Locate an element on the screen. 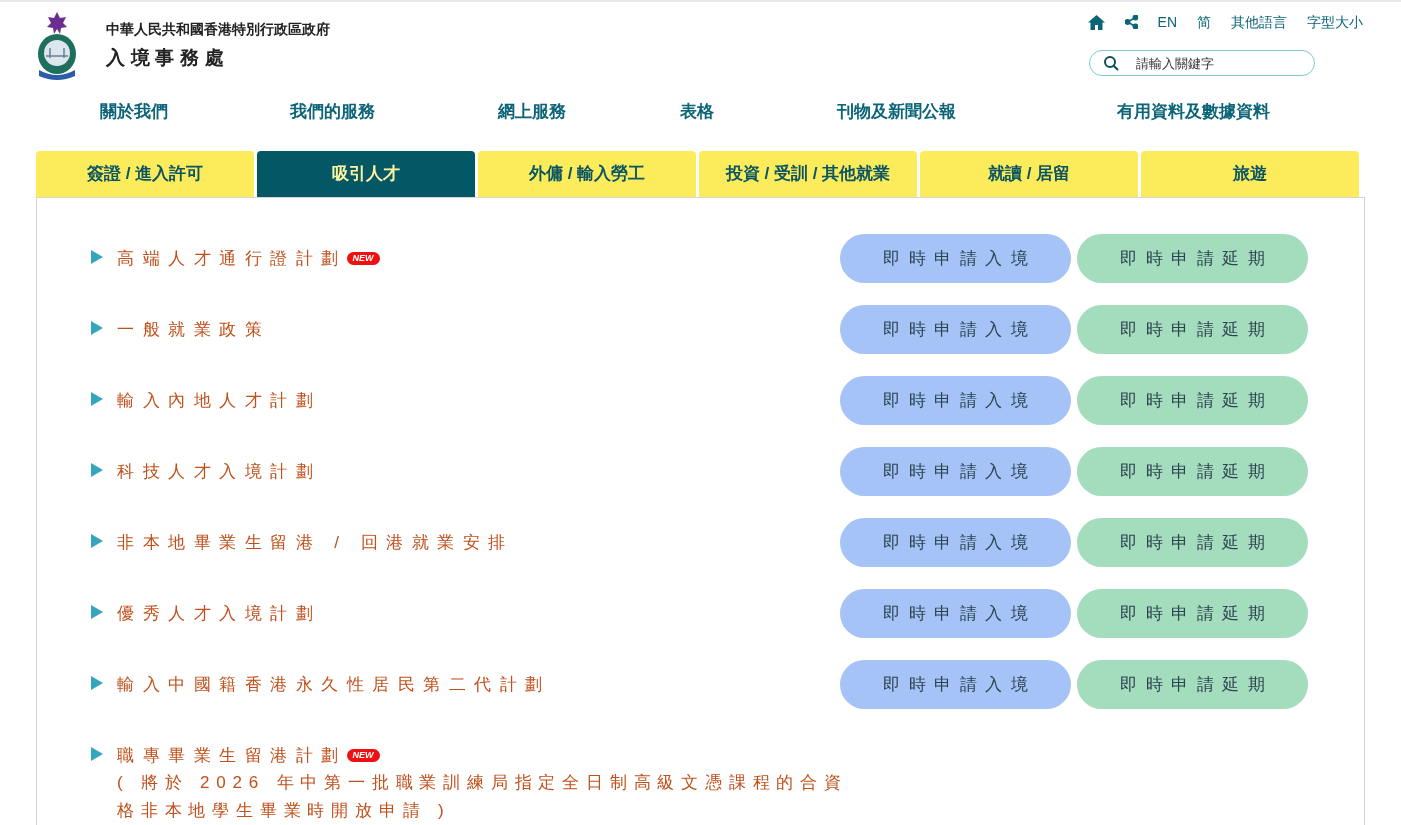  category-tab: 投資 / 受訓 / 其他就業 is located at coordinates (808, 174).